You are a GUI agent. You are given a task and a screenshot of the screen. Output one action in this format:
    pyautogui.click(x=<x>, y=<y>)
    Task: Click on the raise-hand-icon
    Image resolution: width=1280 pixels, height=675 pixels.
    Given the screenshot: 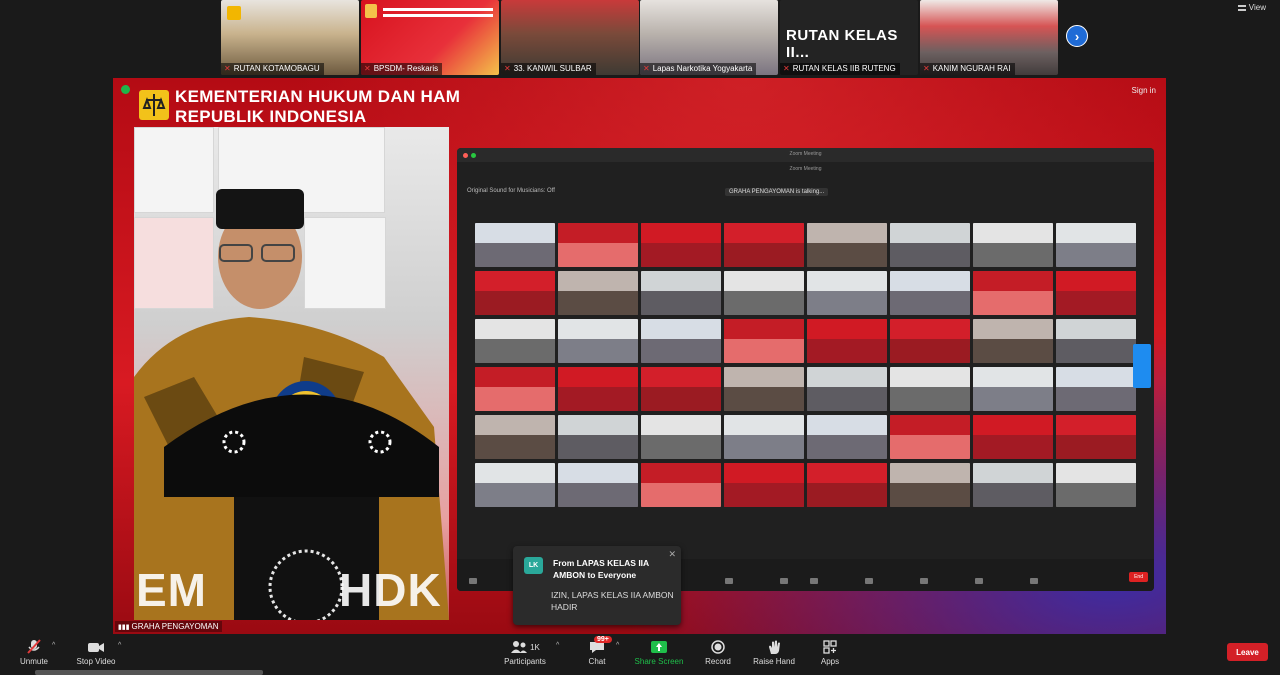 What is the action you would take?
    pyautogui.click(x=774, y=647)
    